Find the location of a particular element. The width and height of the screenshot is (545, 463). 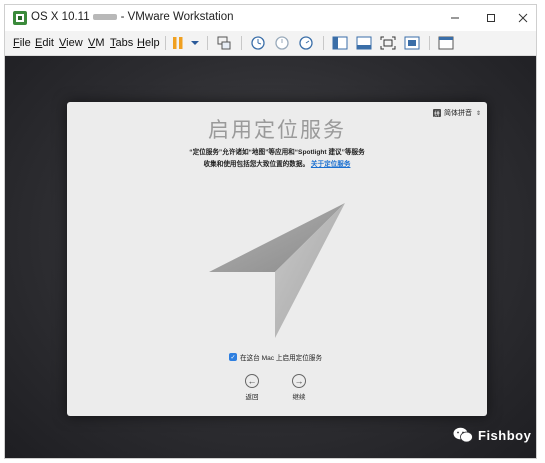

watermark: Fishboy is located at coordinates (492, 435).